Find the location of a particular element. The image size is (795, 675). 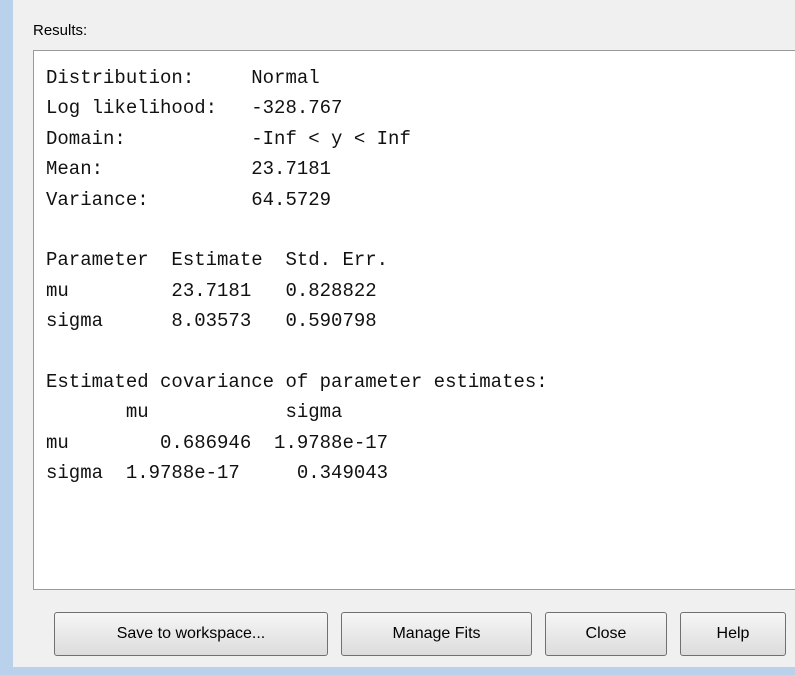

manage-fits-button: Manage Fits is located at coordinates (436, 634).